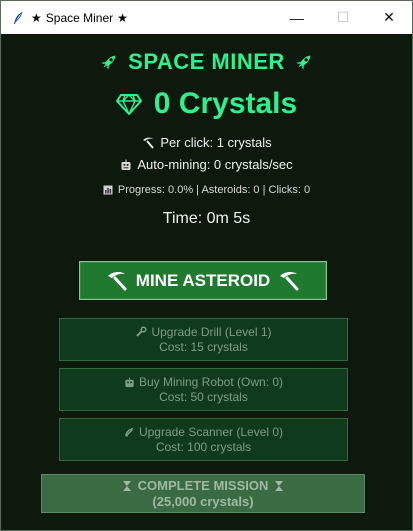 This screenshot has width=413, height=531. Describe the element at coordinates (203, 446) in the screenshot. I see `upgrade-scanner-cost: Cost: 100 crystals` at that location.